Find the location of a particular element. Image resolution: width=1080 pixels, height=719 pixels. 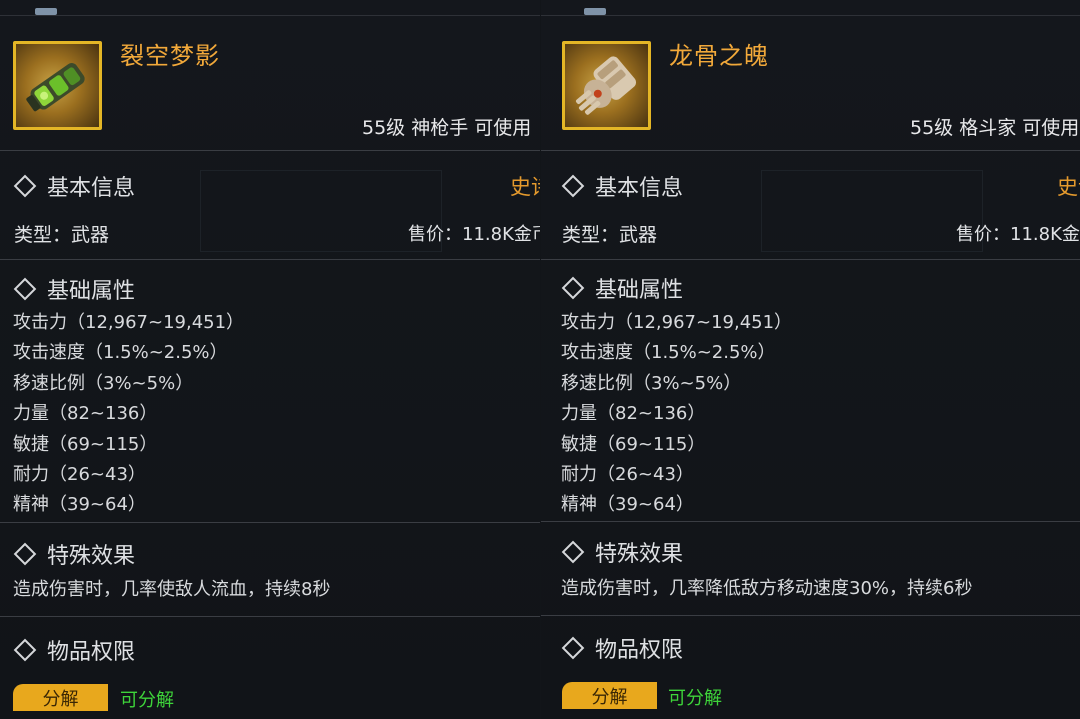

item-name: 龙骨之魄 is located at coordinates (719, 56).